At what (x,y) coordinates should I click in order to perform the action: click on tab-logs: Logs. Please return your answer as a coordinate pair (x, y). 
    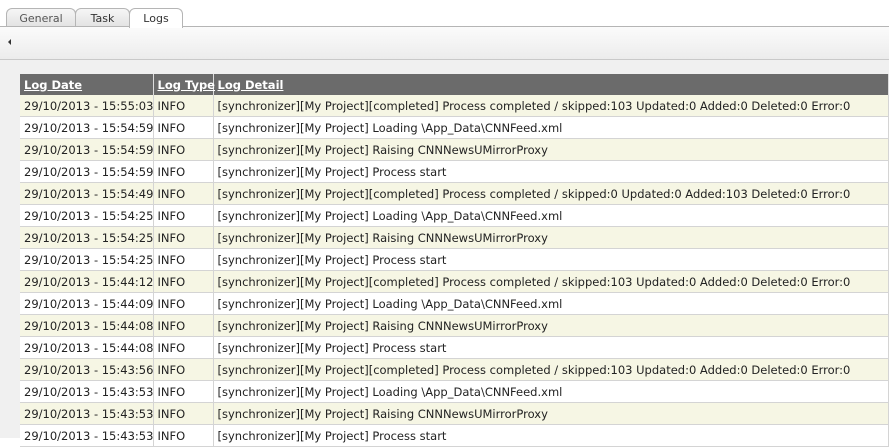
    Looking at the image, I should click on (156, 18).